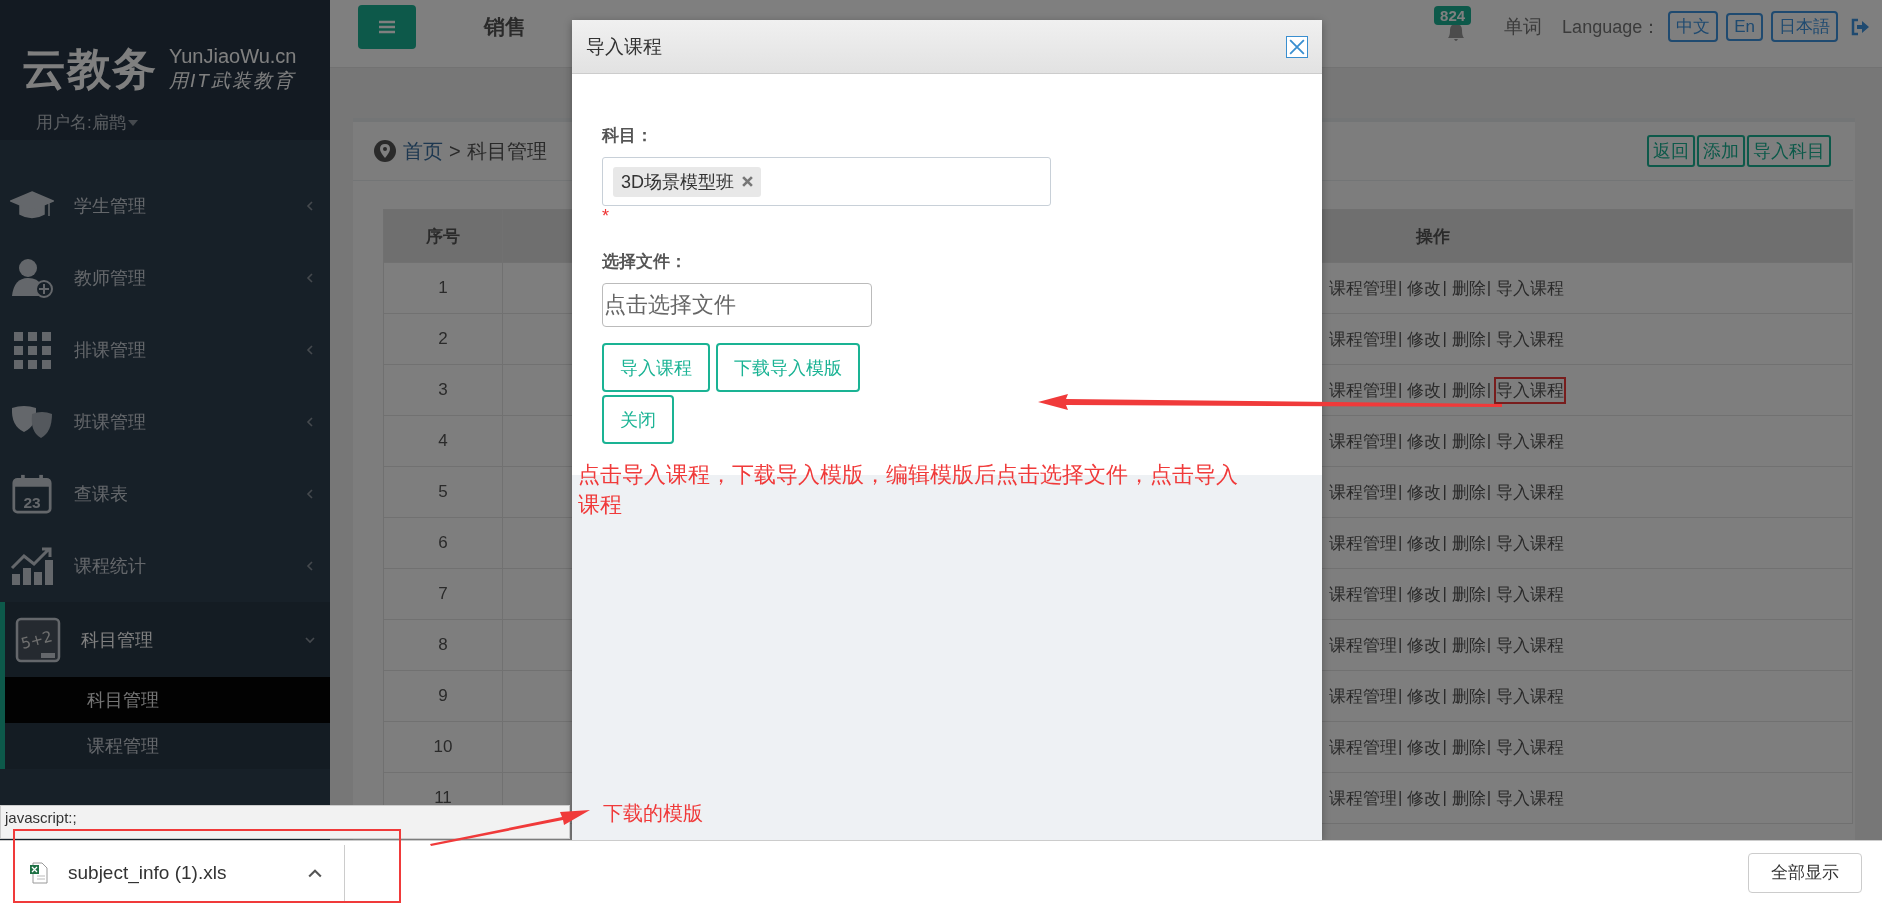 The image size is (1882, 904). I want to click on sidebar-item: 23 查课表, so click(165, 494).